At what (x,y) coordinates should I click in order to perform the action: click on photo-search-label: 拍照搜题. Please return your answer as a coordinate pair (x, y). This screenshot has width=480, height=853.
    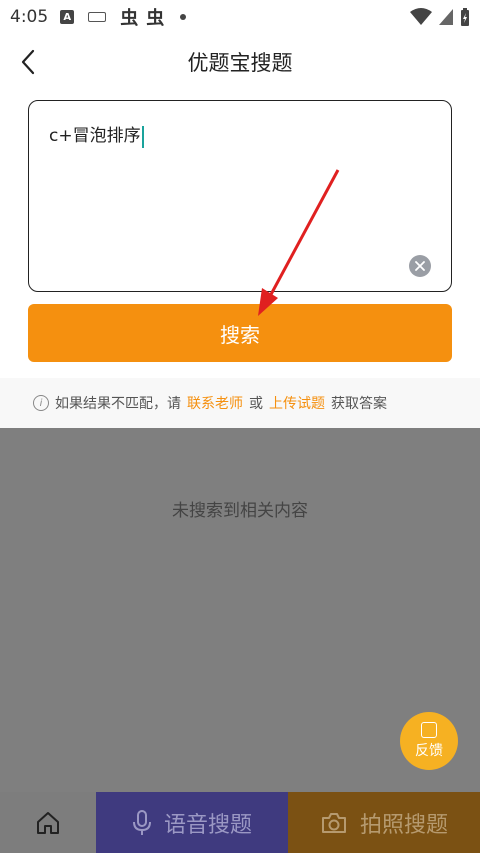
    Looking at the image, I should click on (403, 825).